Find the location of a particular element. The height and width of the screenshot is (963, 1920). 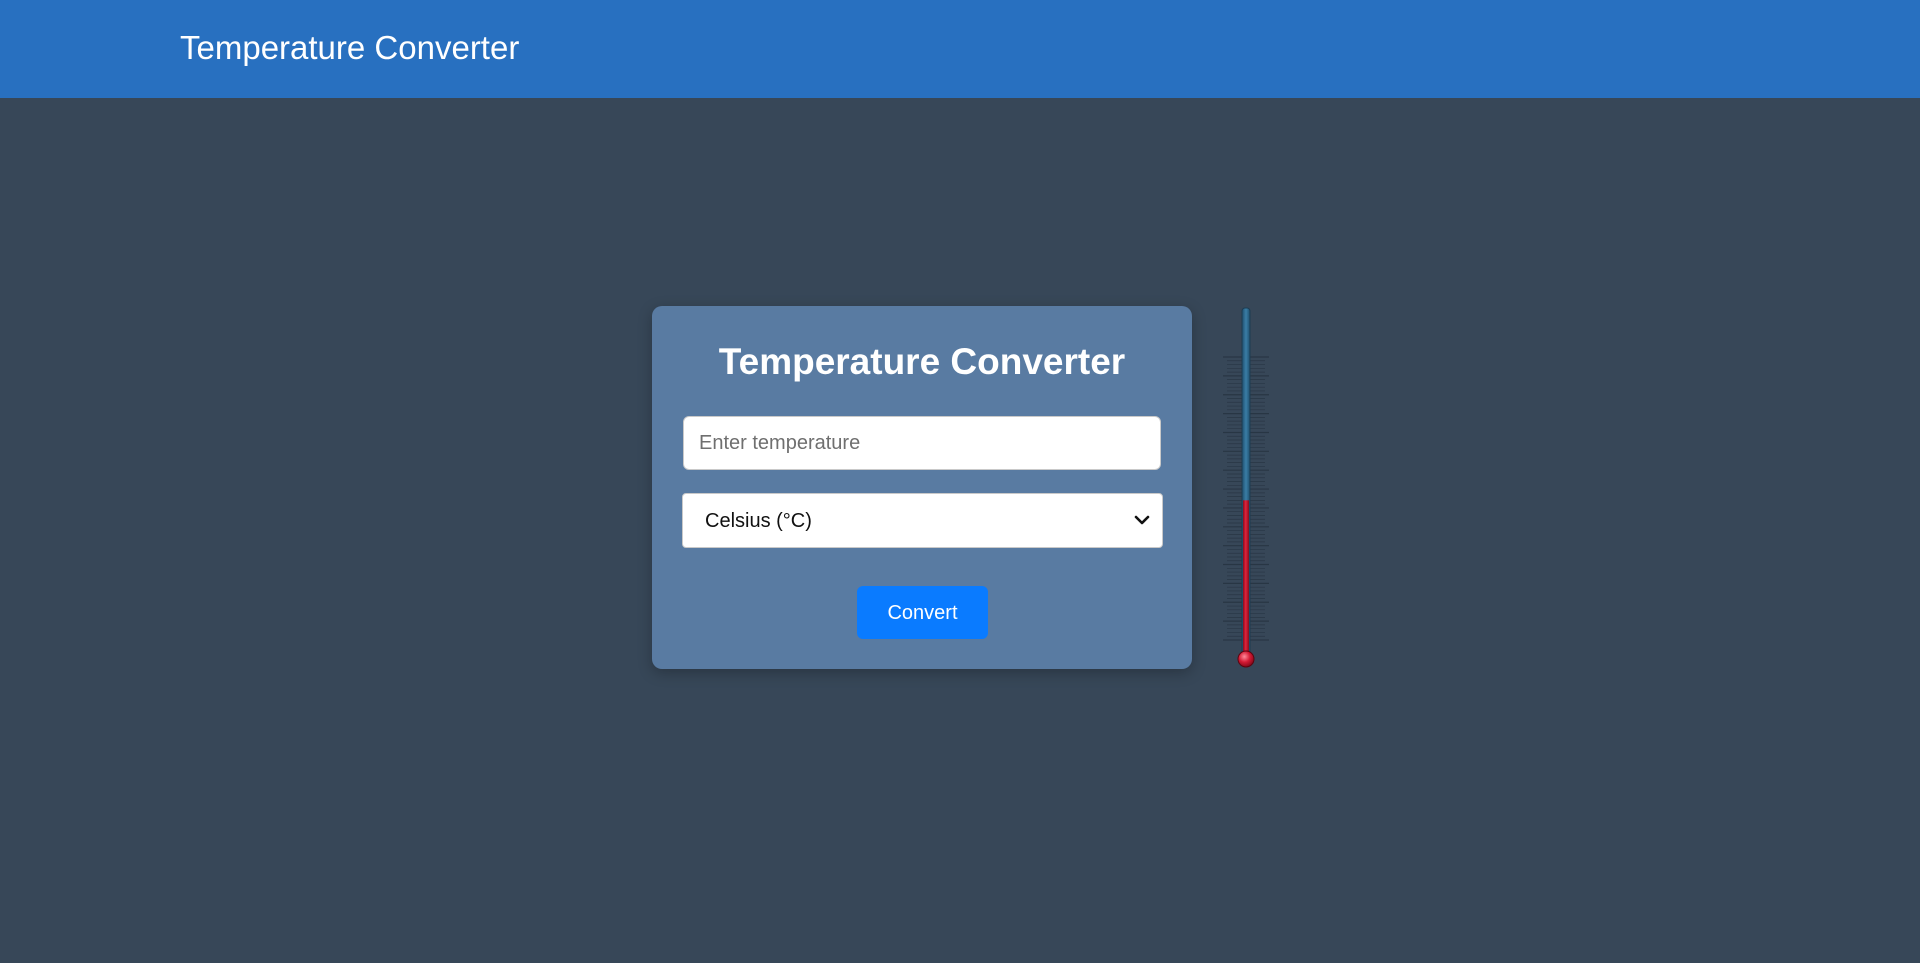

app-title: Temperature Converter is located at coordinates (350, 47).